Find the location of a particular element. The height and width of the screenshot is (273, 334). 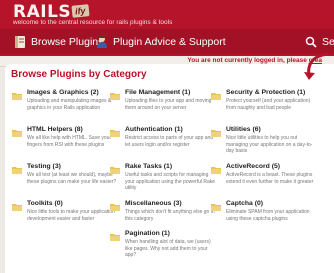

nav-plugin-advice-label: Plugin Advice & Support is located at coordinates (169, 41).